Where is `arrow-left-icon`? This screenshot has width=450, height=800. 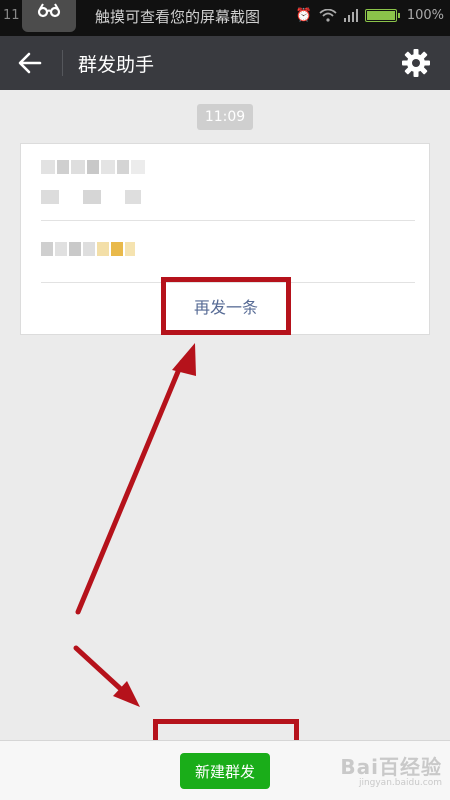
arrow-left-icon is located at coordinates (30, 63).